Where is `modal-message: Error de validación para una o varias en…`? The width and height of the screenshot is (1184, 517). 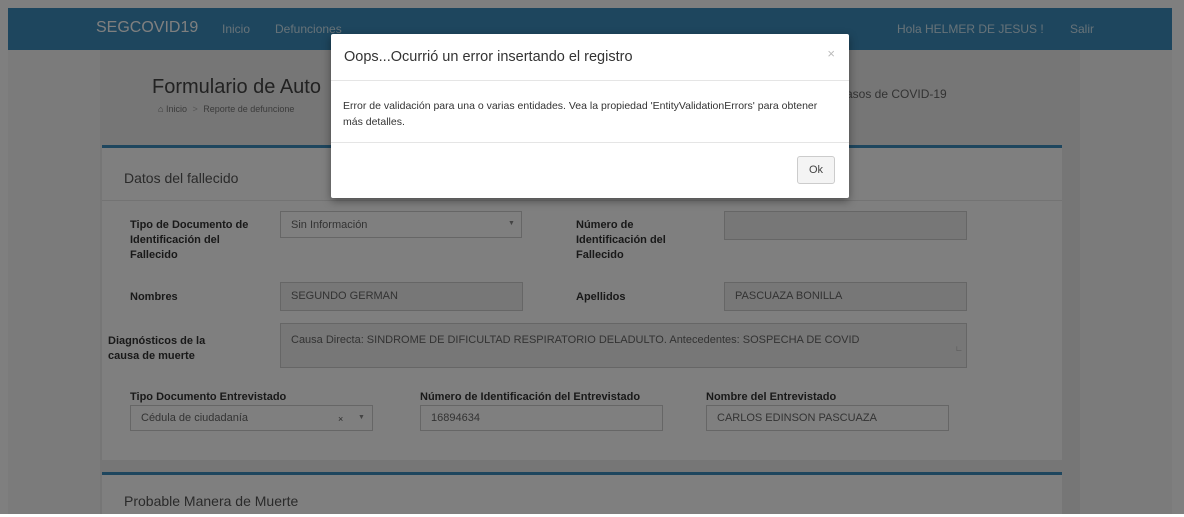
modal-message: Error de validación para una o varias en… is located at coordinates (580, 114).